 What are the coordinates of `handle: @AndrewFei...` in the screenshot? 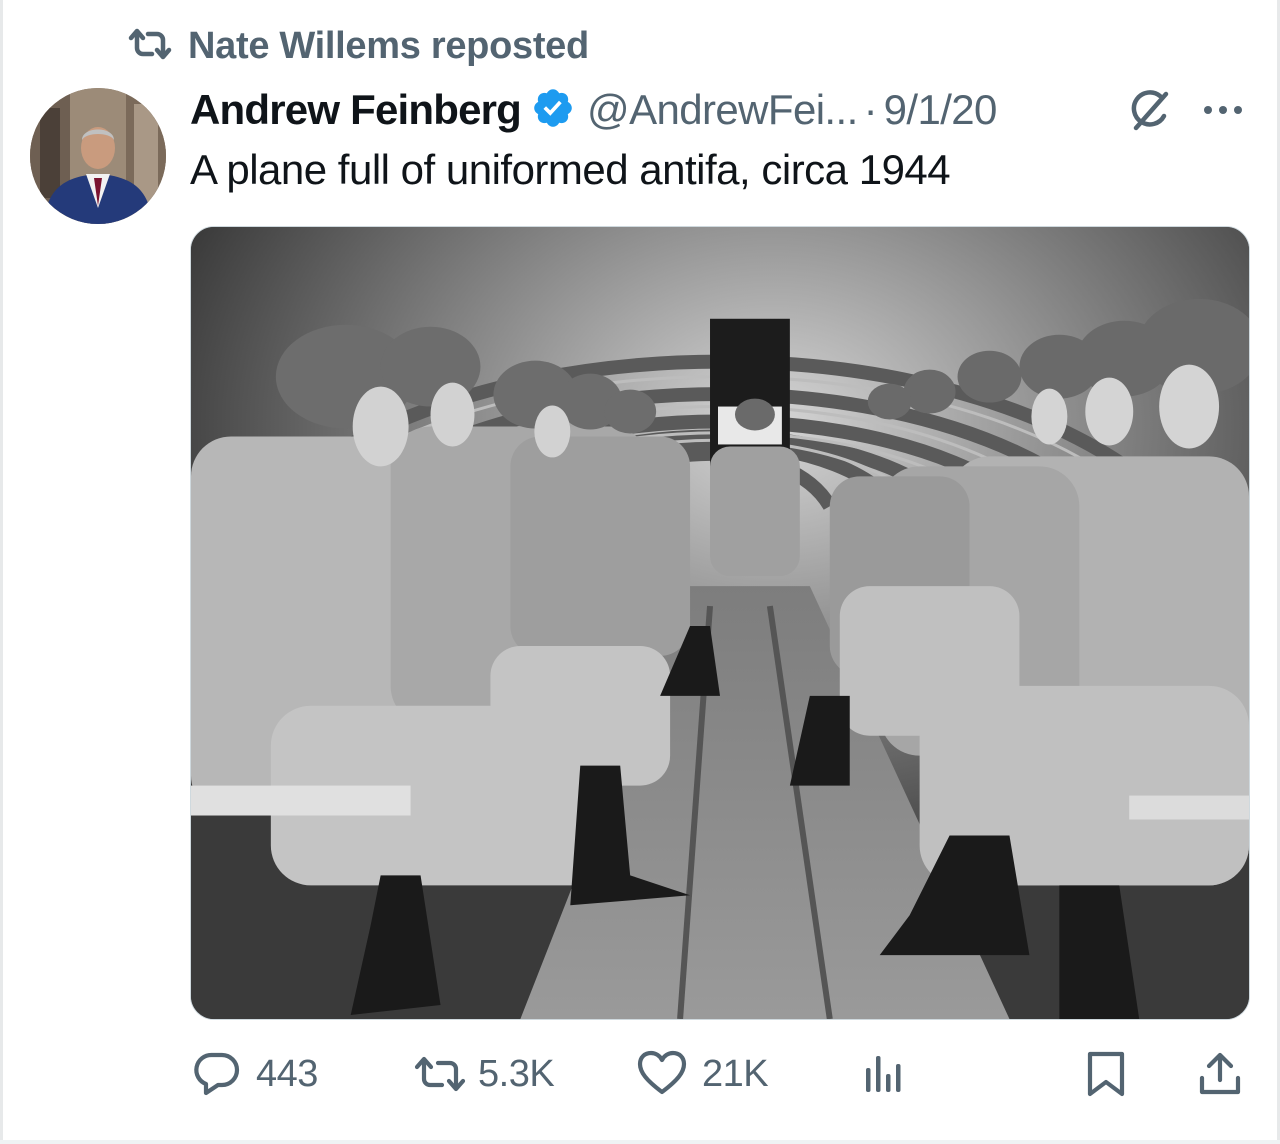 It's located at (722, 110).